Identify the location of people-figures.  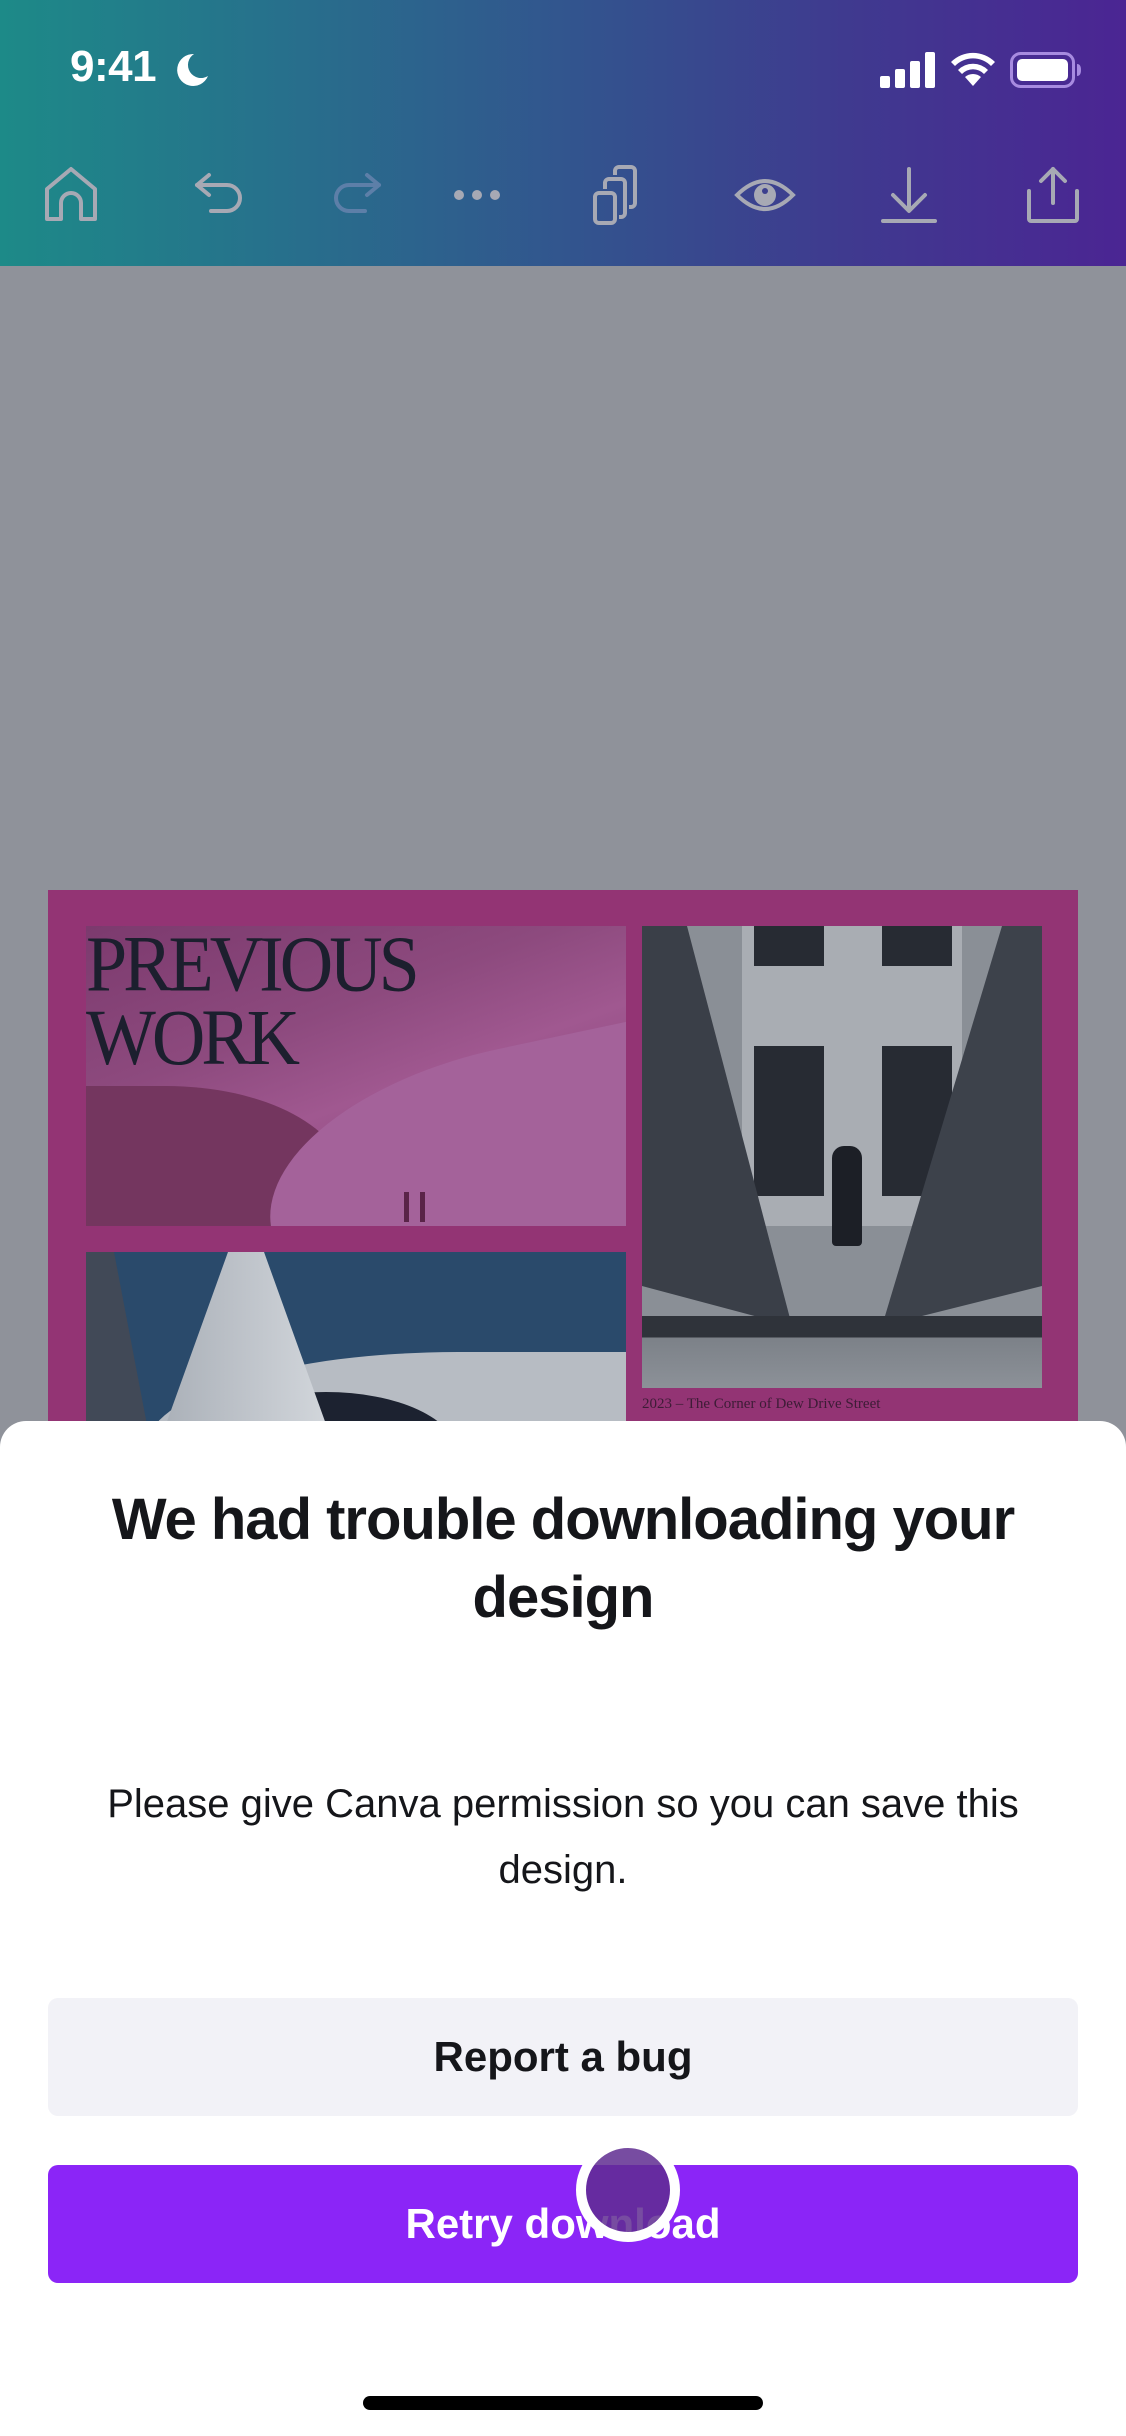
(414, 1207).